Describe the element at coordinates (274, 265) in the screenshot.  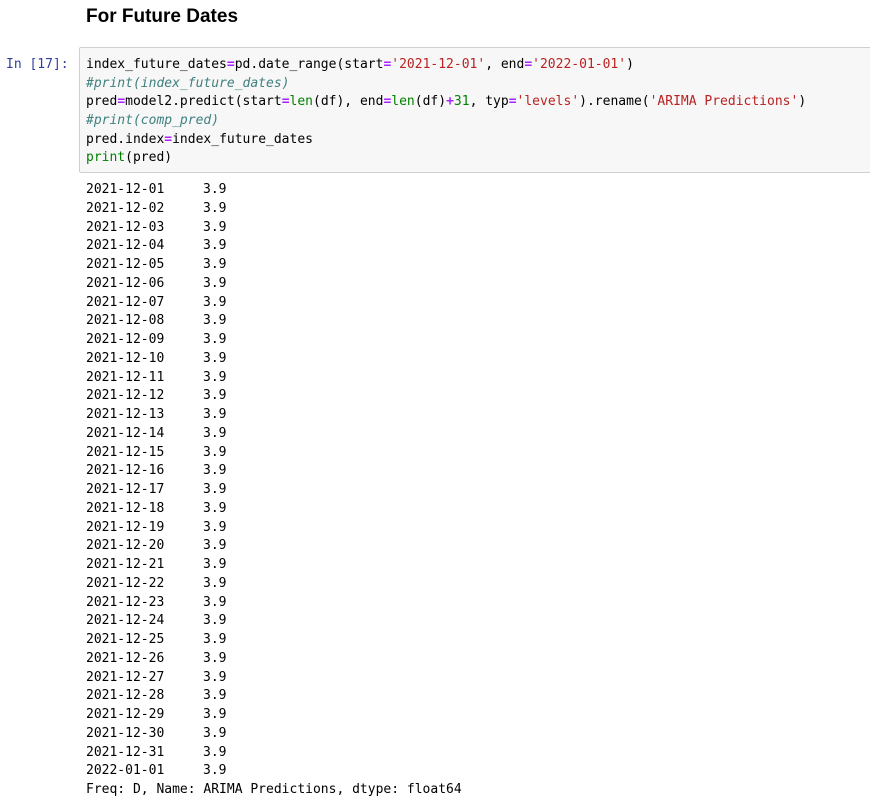
I see `output-row: 2021-12-05 3.9` at that location.